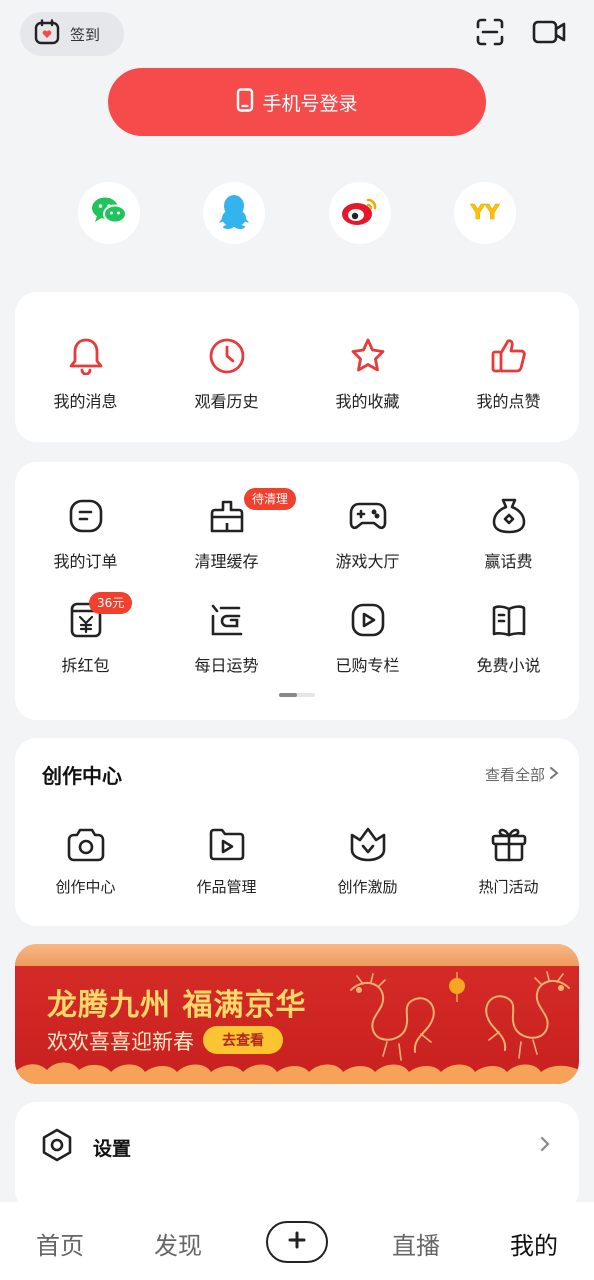 This screenshot has width=594, height=1280. I want to click on tab-mine: 我的, so click(534, 1243).